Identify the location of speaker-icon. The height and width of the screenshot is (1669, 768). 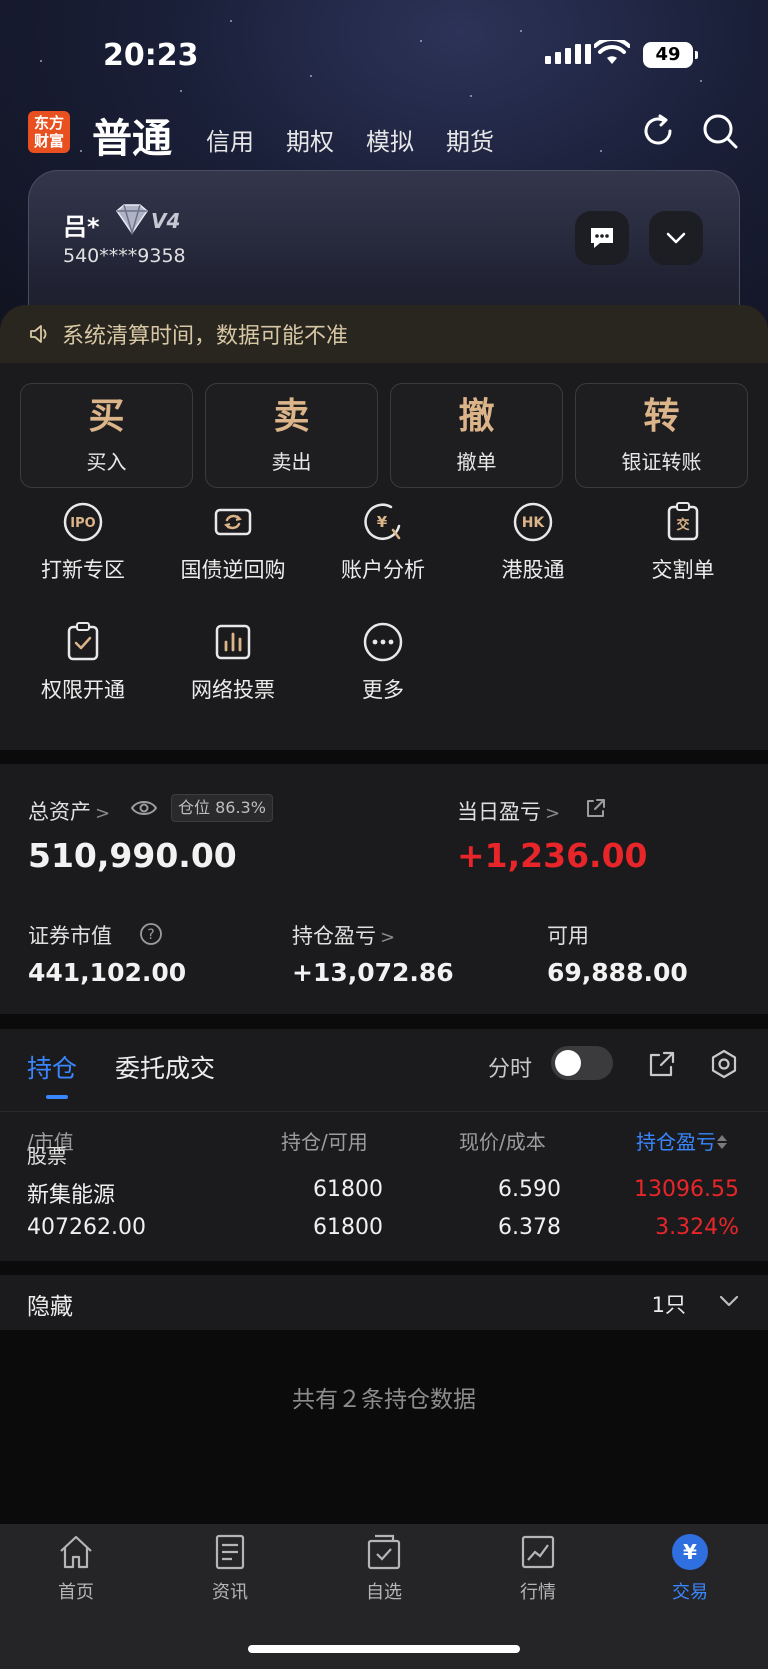
(38, 334).